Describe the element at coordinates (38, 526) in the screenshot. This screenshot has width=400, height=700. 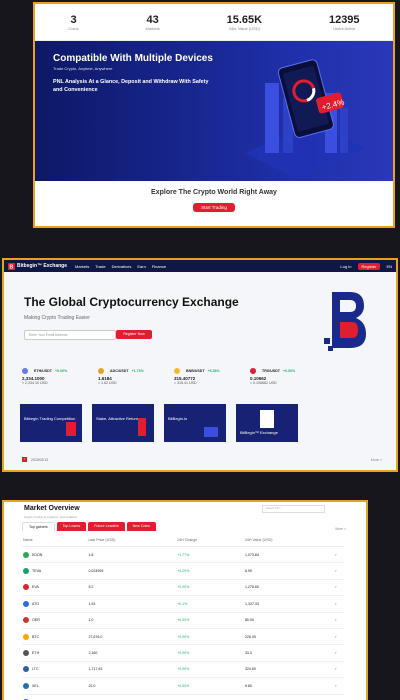
I see `tab-top-gainers: Top gainers` at that location.